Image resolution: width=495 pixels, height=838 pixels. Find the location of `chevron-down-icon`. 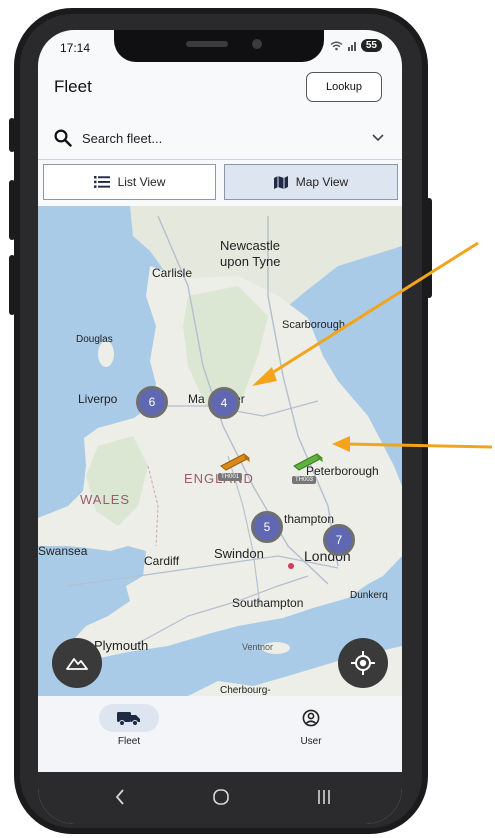

chevron-down-icon is located at coordinates (378, 138).